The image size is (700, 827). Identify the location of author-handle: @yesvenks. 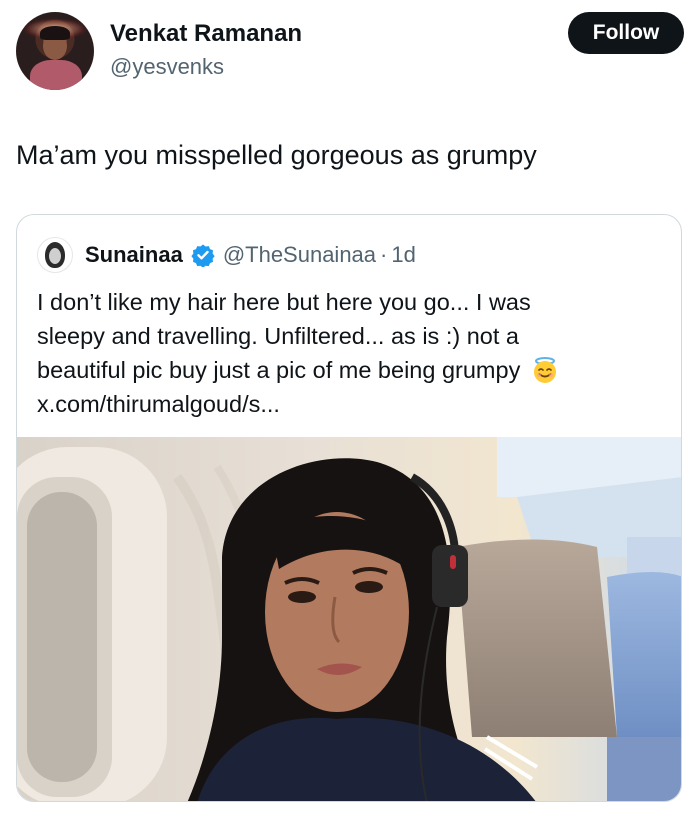
(167, 67).